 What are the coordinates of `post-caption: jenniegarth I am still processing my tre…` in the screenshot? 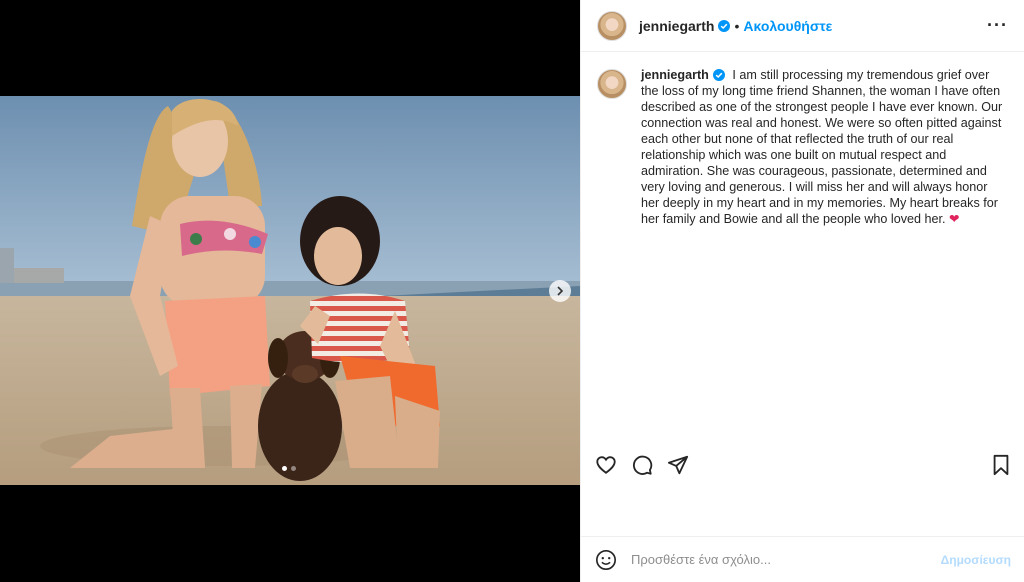 It's located at (802, 139).